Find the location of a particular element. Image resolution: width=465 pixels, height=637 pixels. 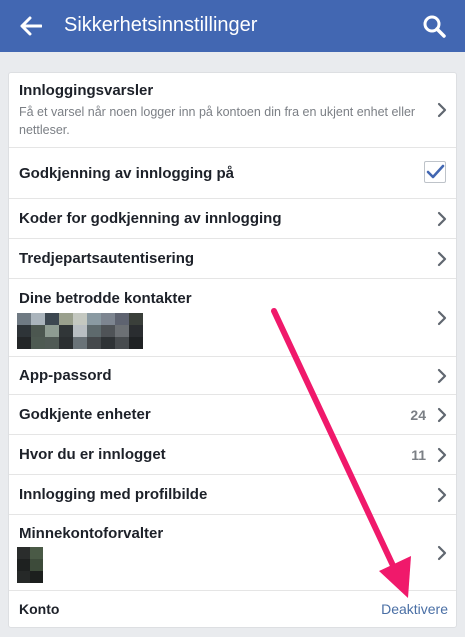

checkmark-icon is located at coordinates (435, 171).